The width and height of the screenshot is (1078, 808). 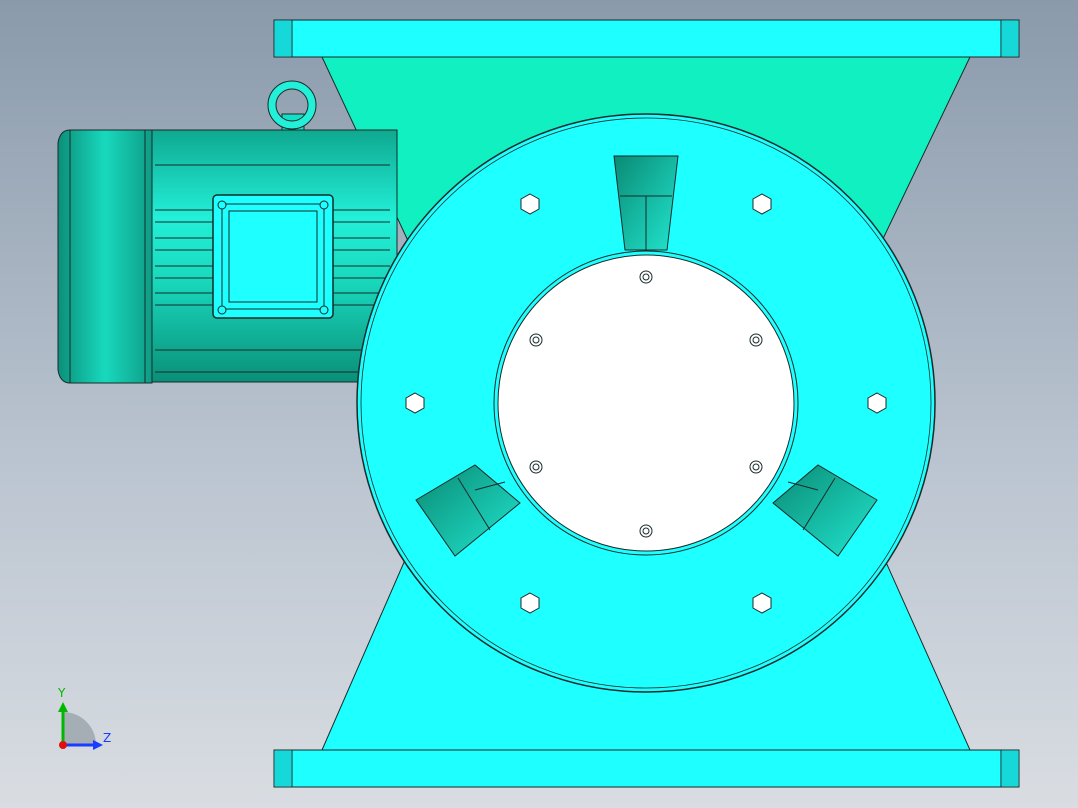 What do you see at coordinates (105, 256) in the screenshot?
I see `motor-end-cap` at bounding box center [105, 256].